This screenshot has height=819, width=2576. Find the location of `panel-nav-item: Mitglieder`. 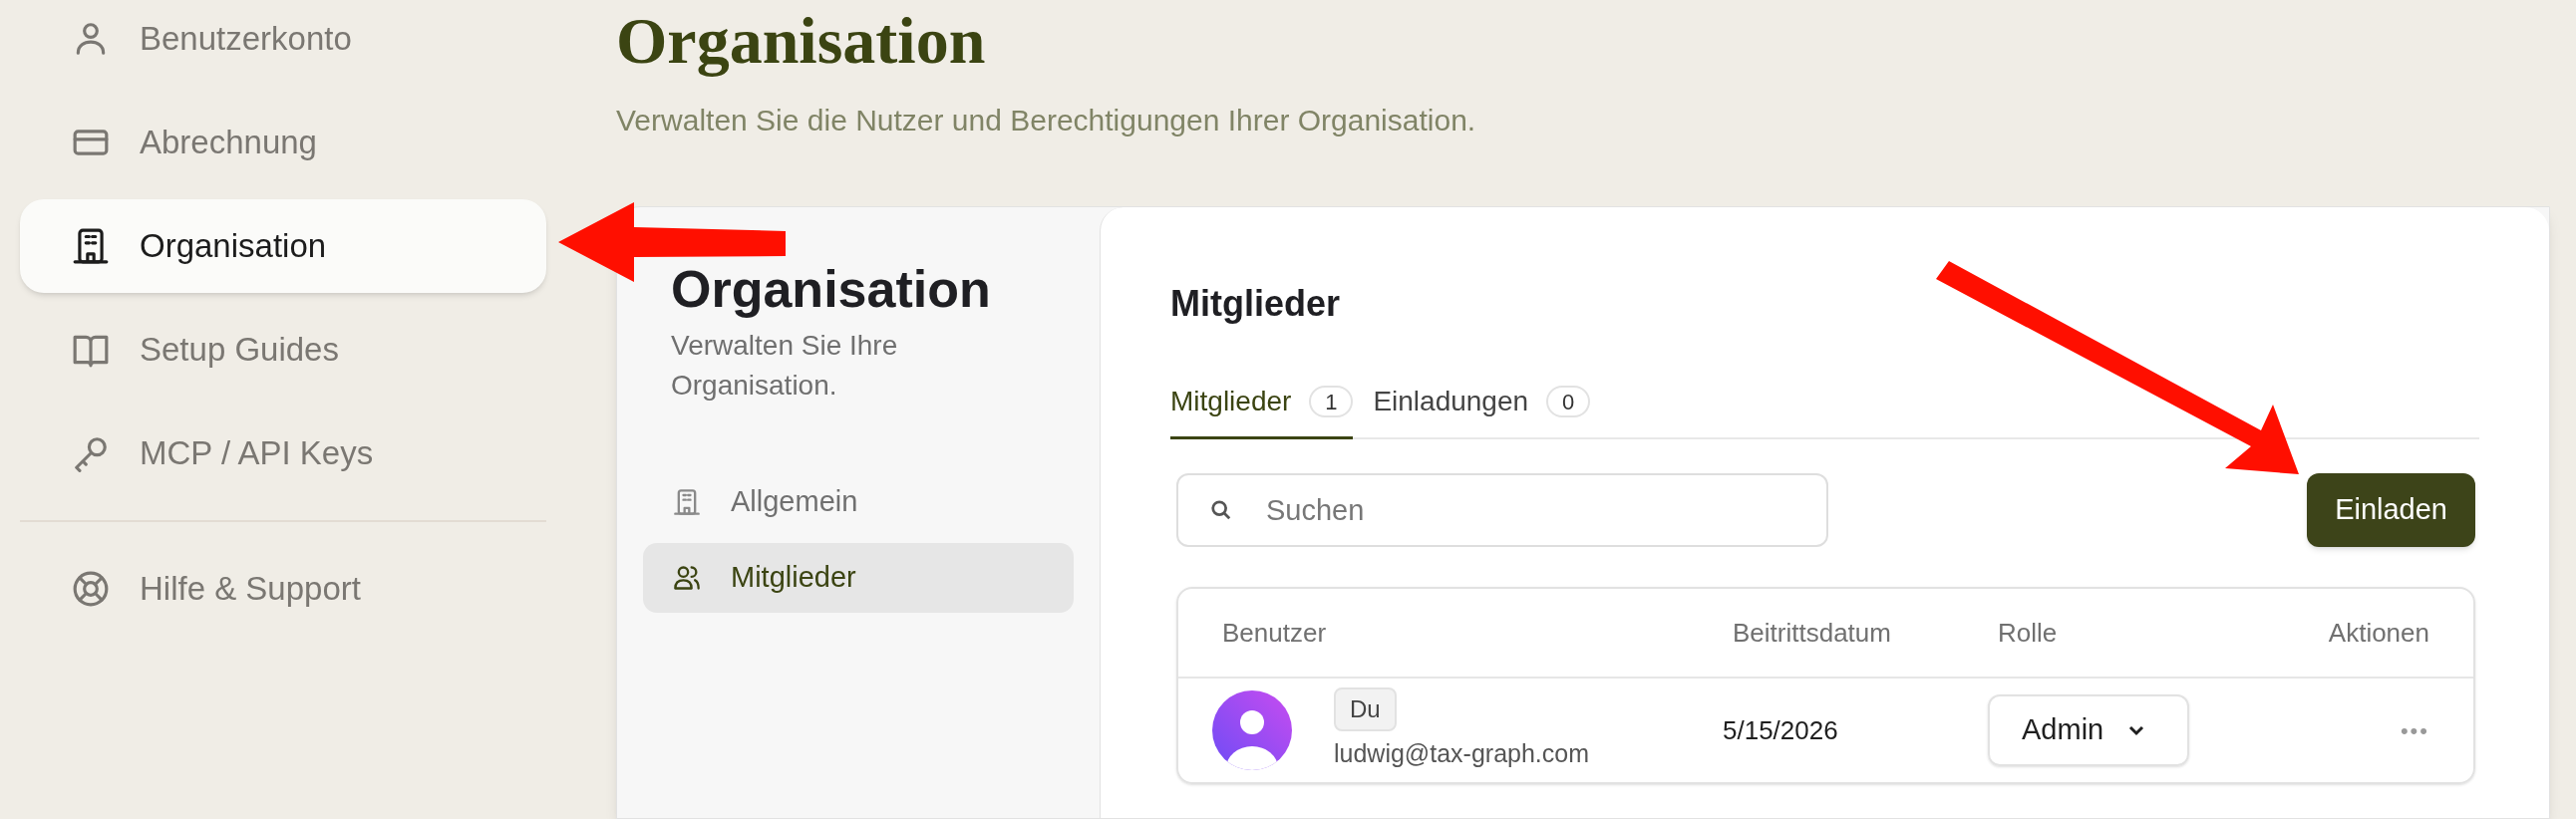

panel-nav-item: Mitglieder is located at coordinates (858, 578).